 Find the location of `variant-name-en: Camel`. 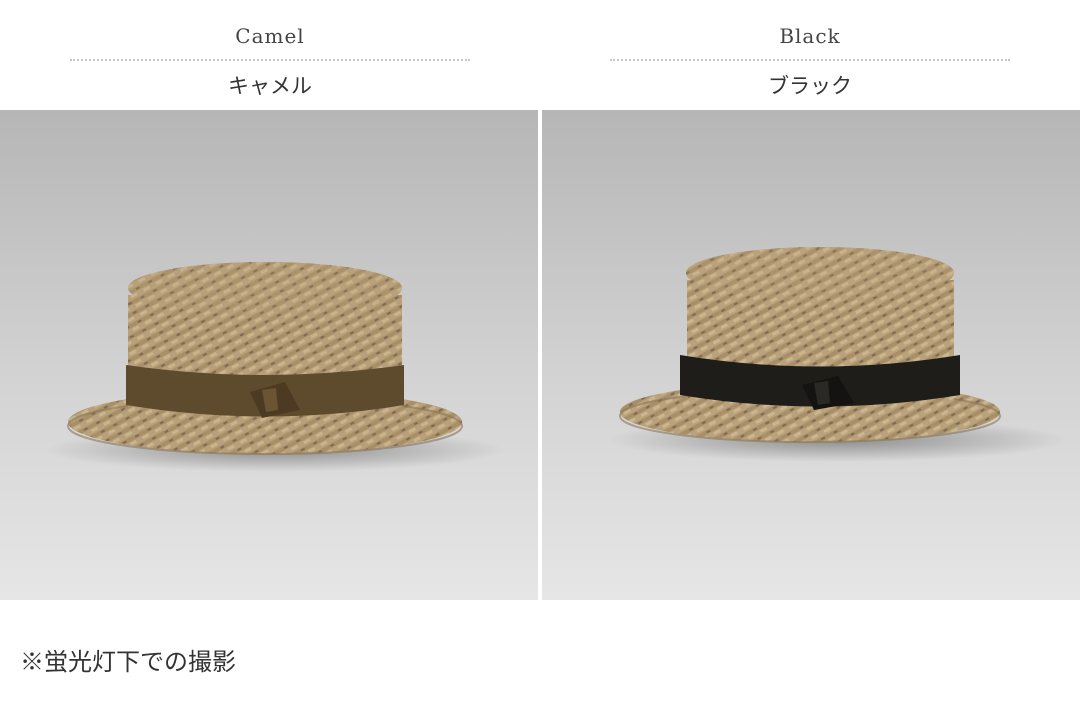

variant-name-en: Camel is located at coordinates (270, 36).